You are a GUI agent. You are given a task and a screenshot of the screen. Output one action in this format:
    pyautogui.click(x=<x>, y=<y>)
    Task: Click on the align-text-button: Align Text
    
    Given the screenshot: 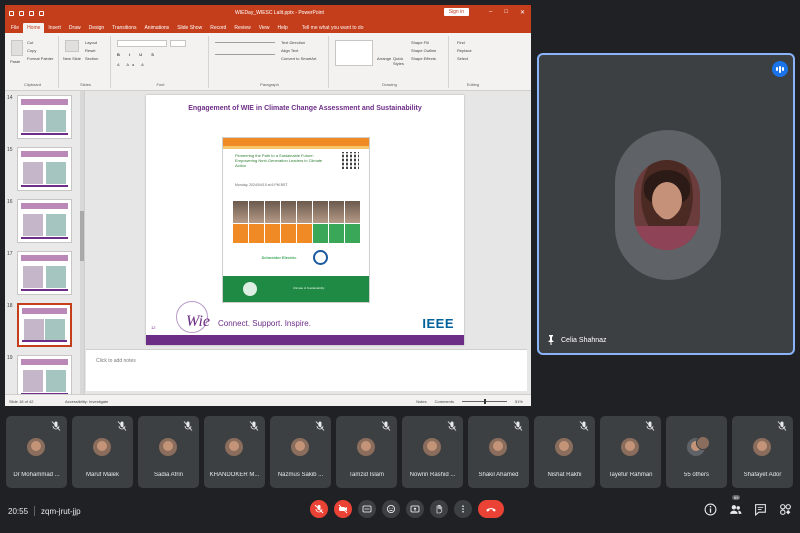 What is the action you would take?
    pyautogui.click(x=289, y=50)
    